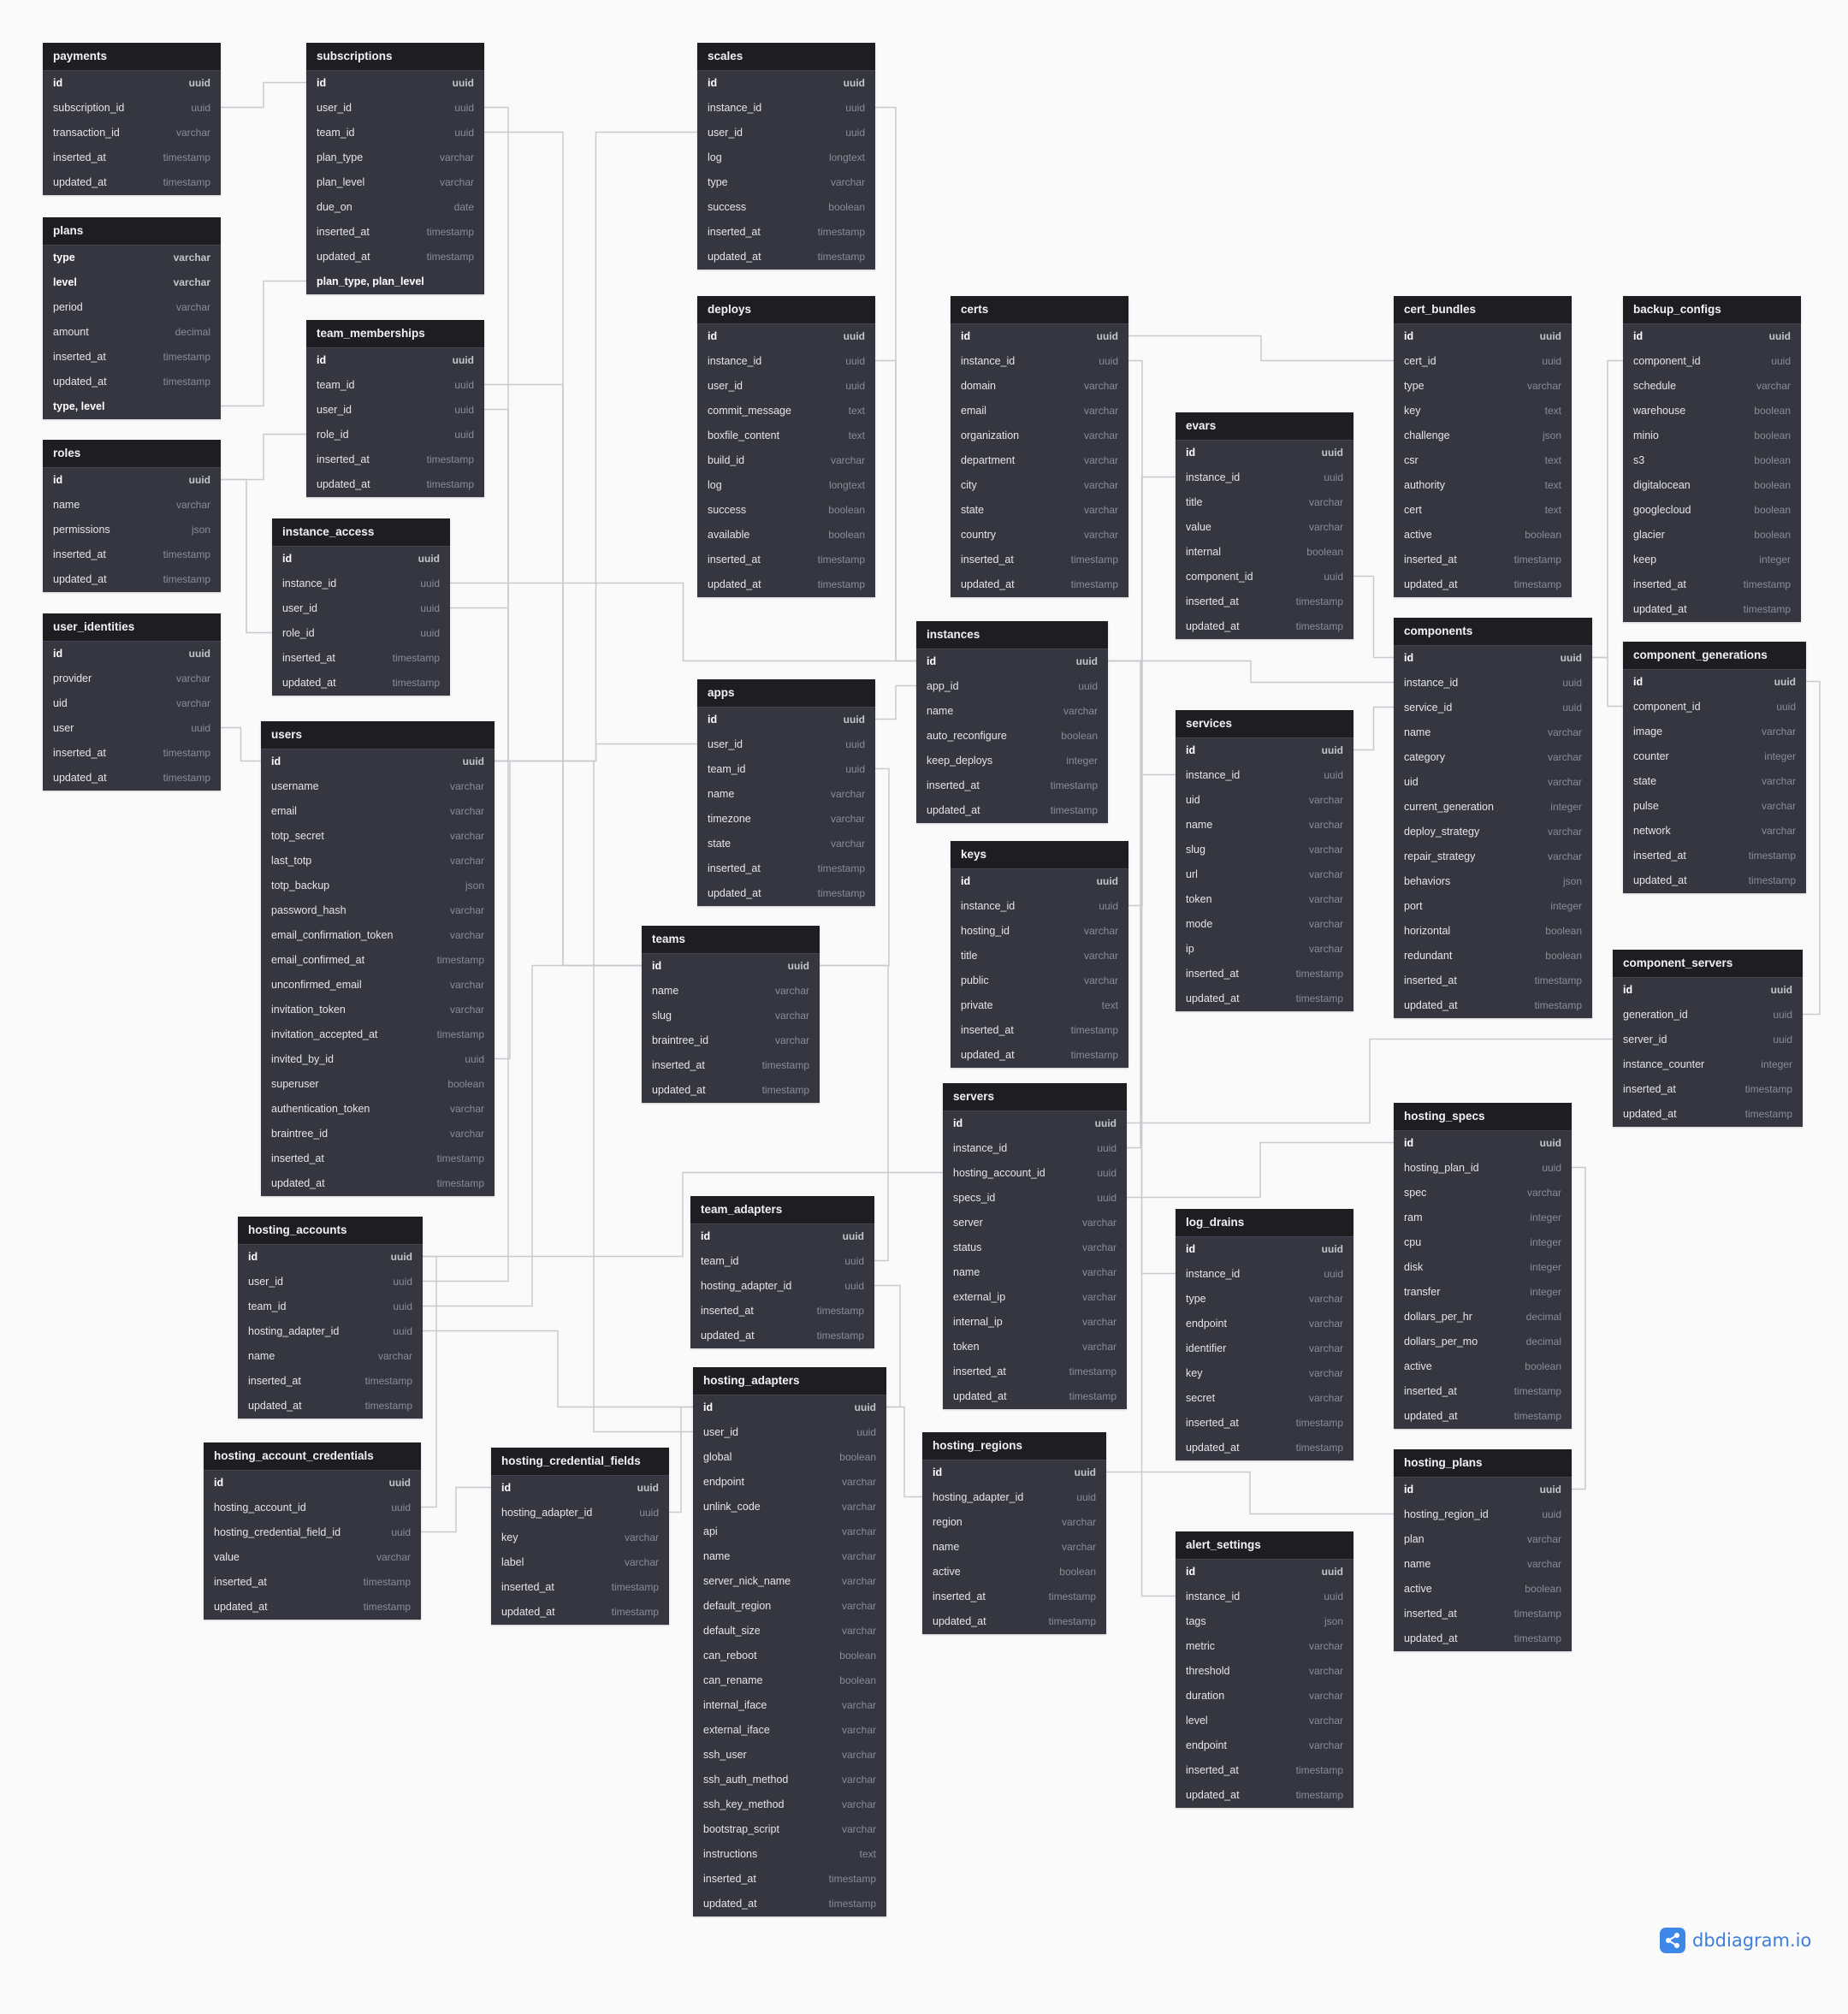  What do you see at coordinates (1264, 1745) in the screenshot?
I see `table-field-row: endpoint varchar` at bounding box center [1264, 1745].